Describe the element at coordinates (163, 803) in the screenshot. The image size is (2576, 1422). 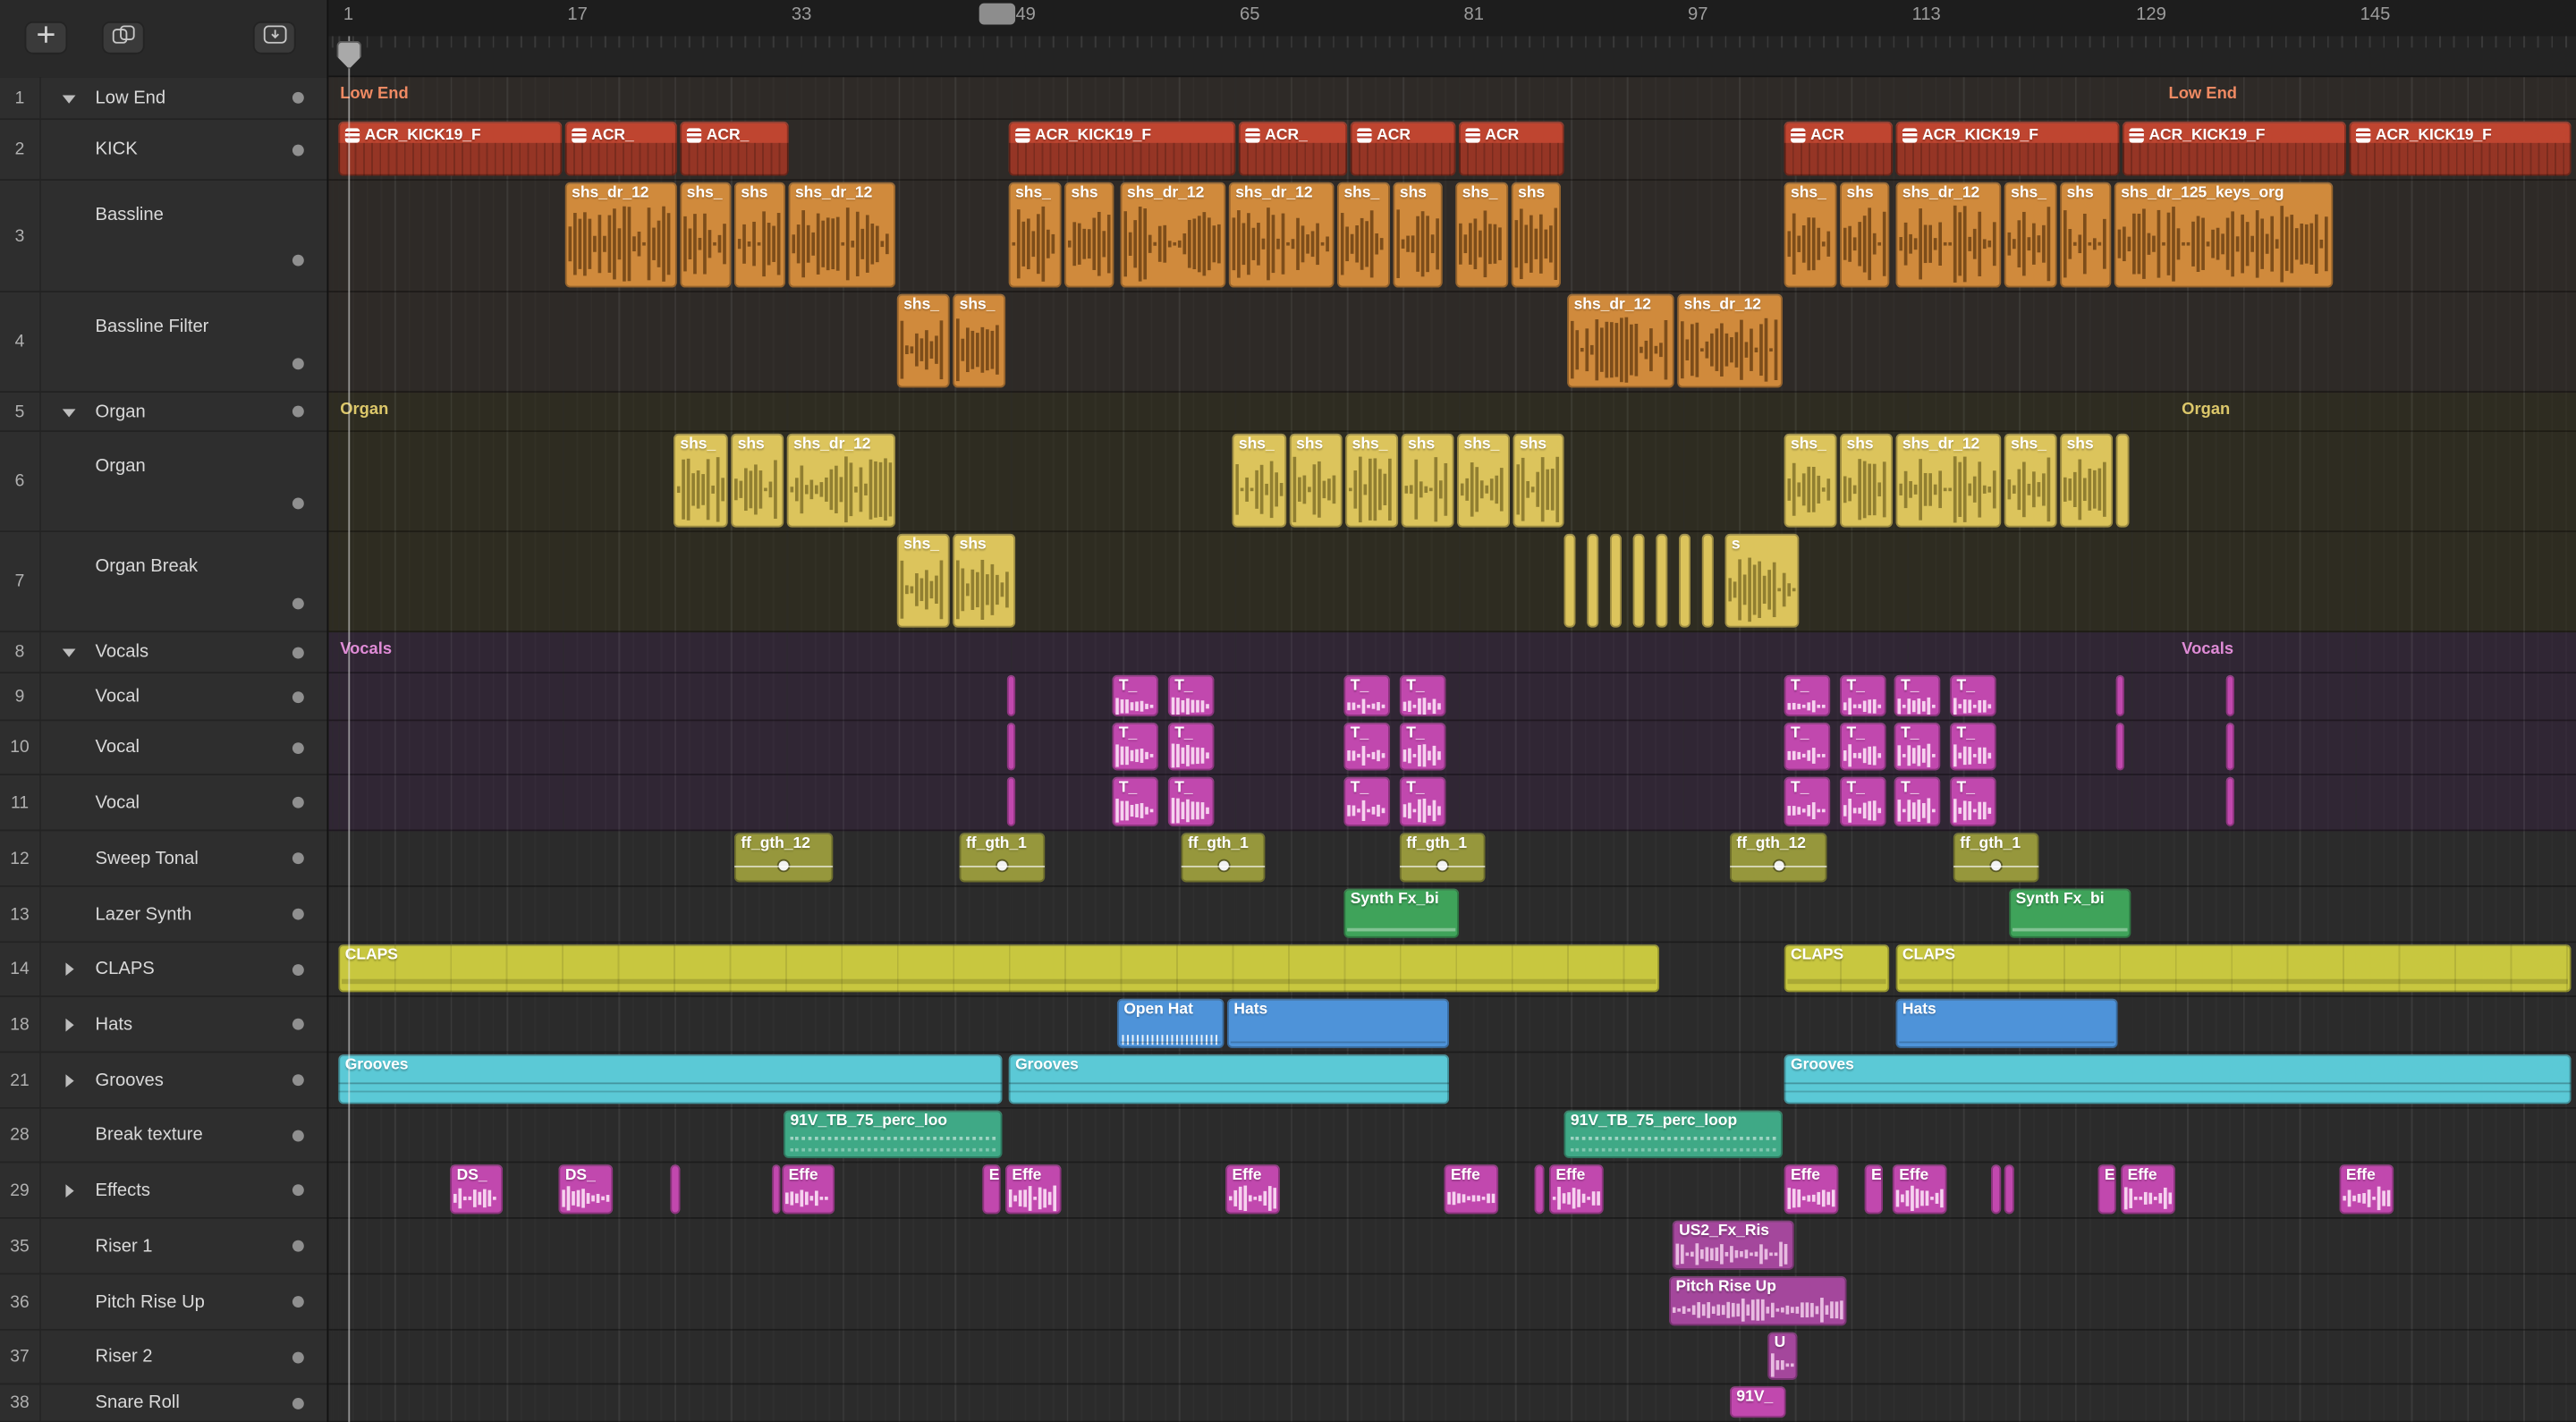
I see `track-header-row: 11 Vocal` at that location.